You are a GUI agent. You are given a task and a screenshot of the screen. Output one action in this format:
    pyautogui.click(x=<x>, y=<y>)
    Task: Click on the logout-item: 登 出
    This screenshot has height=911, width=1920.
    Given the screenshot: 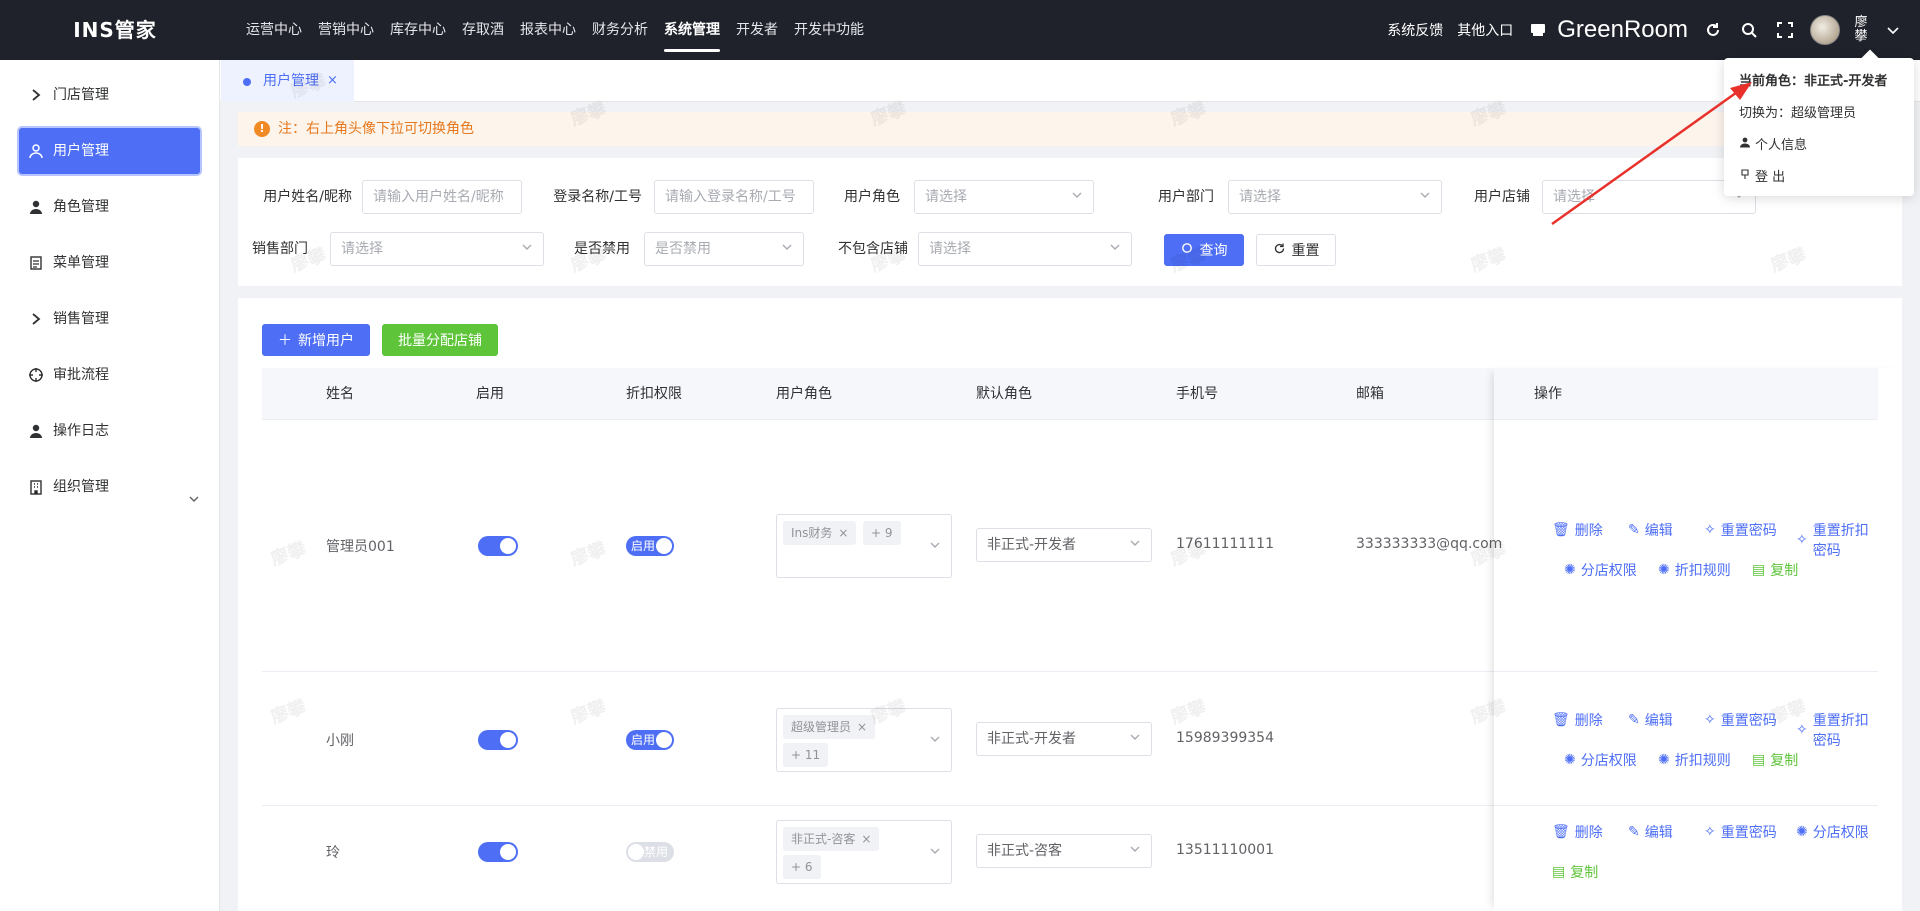 What is the action you would take?
    pyautogui.click(x=1762, y=175)
    